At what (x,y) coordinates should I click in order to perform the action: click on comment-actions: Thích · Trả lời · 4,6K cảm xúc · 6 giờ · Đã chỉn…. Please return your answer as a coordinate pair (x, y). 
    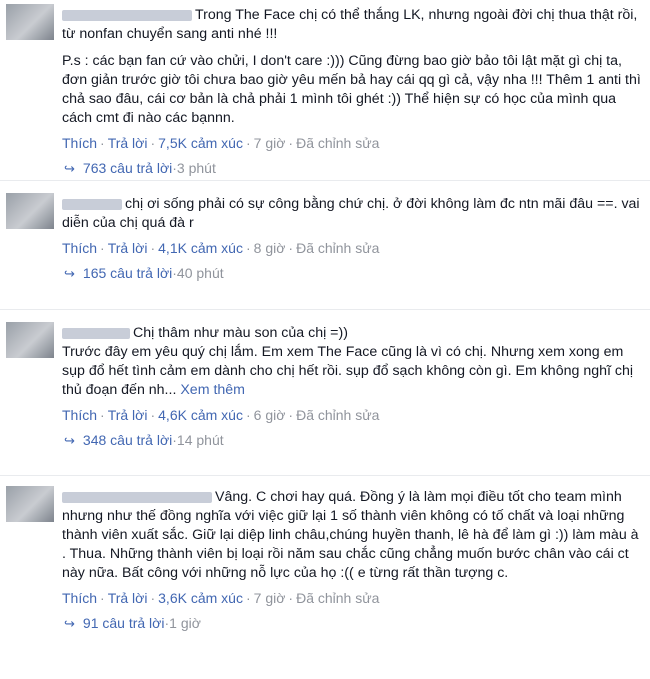
    Looking at the image, I should click on (221, 415).